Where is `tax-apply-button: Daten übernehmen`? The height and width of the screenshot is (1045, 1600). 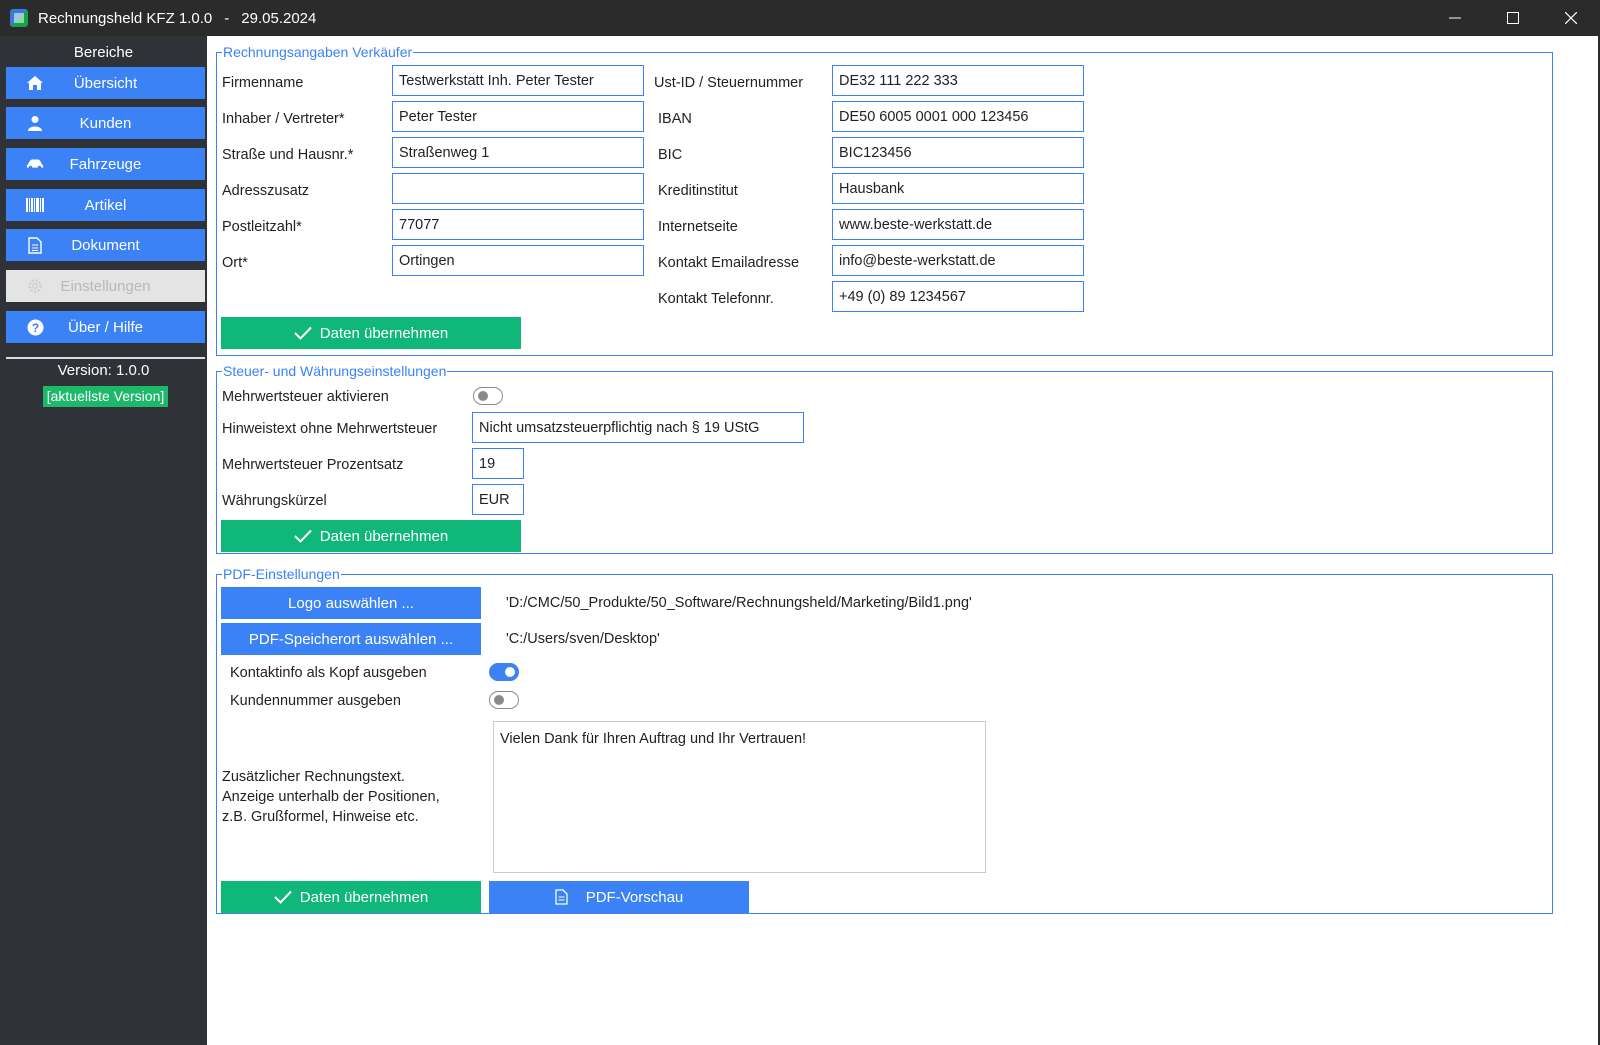 tax-apply-button: Daten übernehmen is located at coordinates (371, 536).